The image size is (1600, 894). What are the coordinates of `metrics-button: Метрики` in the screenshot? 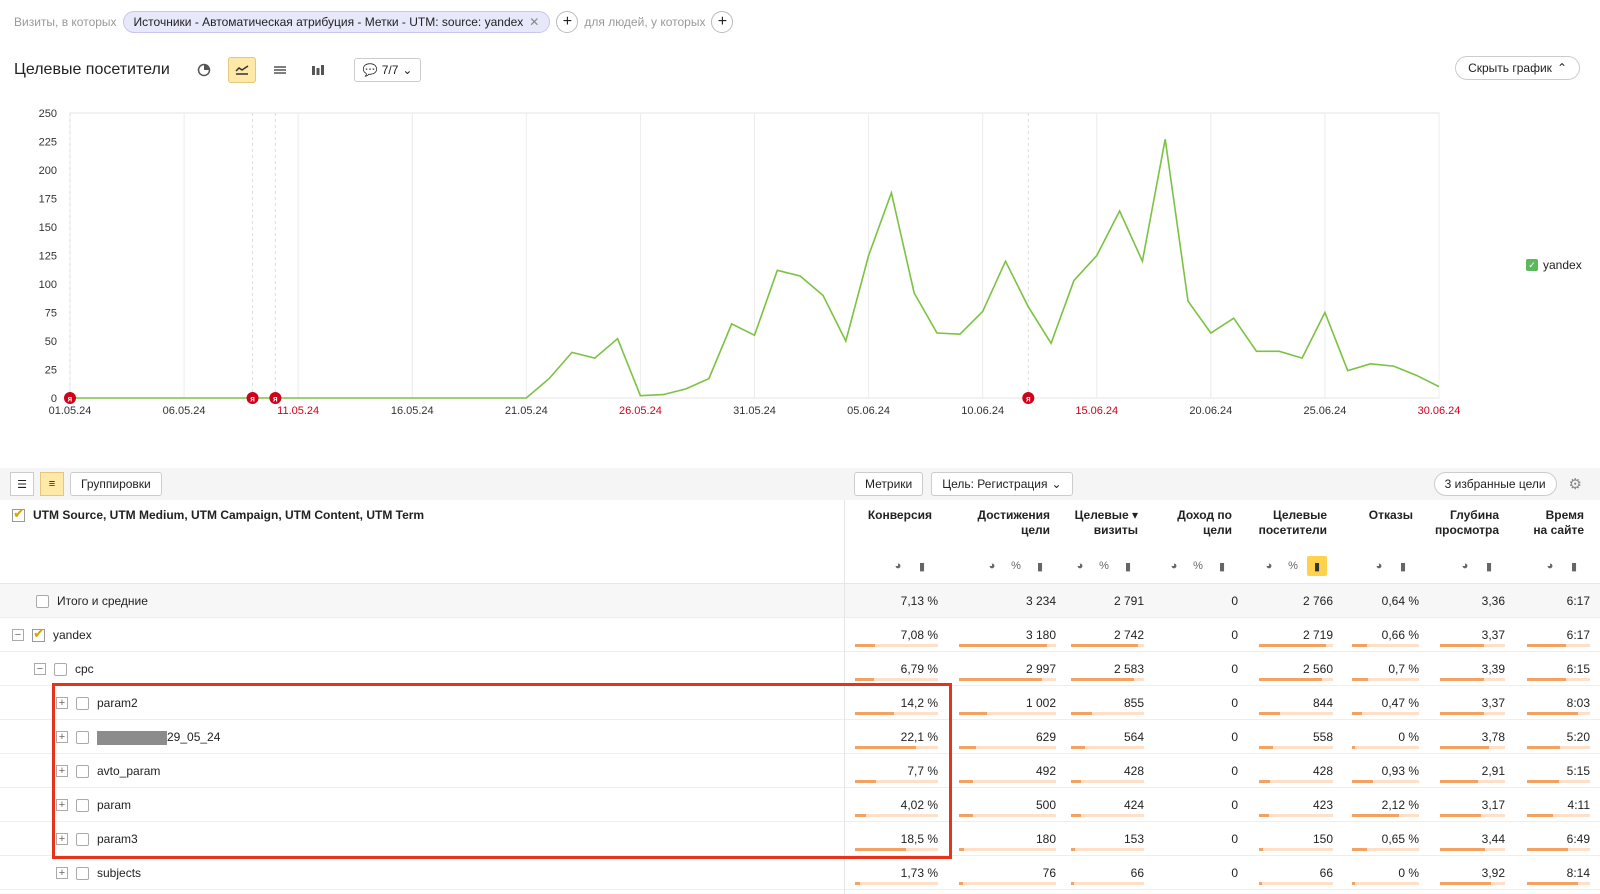 It's located at (889, 484).